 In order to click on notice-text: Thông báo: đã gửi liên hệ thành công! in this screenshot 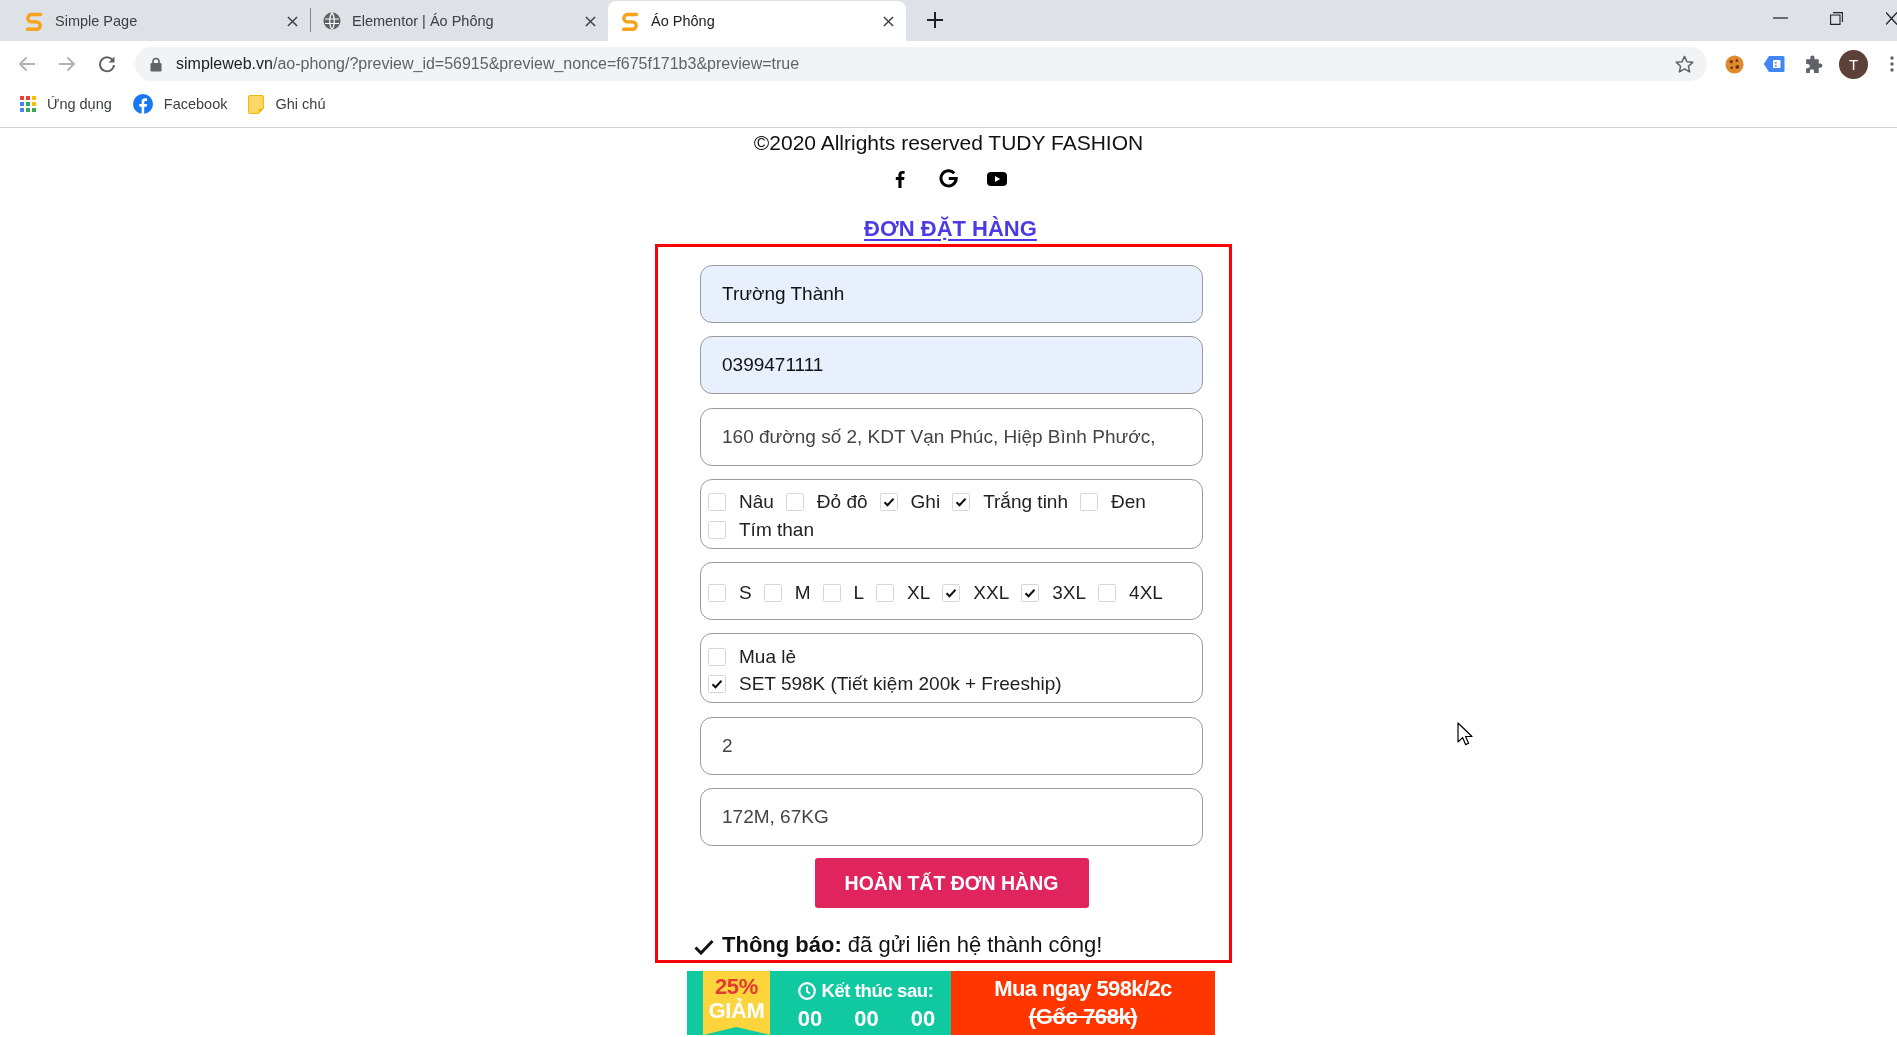, I will do `click(912, 944)`.